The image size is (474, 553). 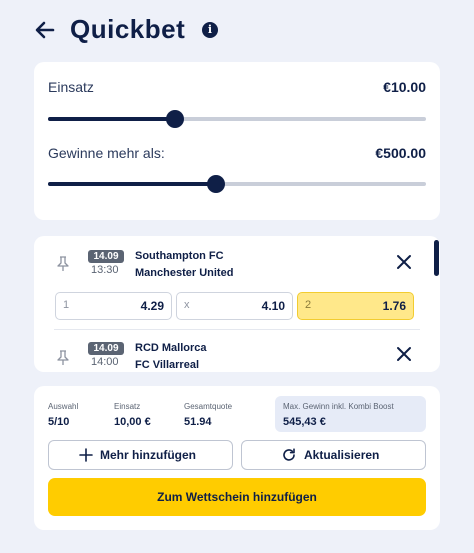 I want to click on away-team: Manchester United, so click(x=184, y=273).